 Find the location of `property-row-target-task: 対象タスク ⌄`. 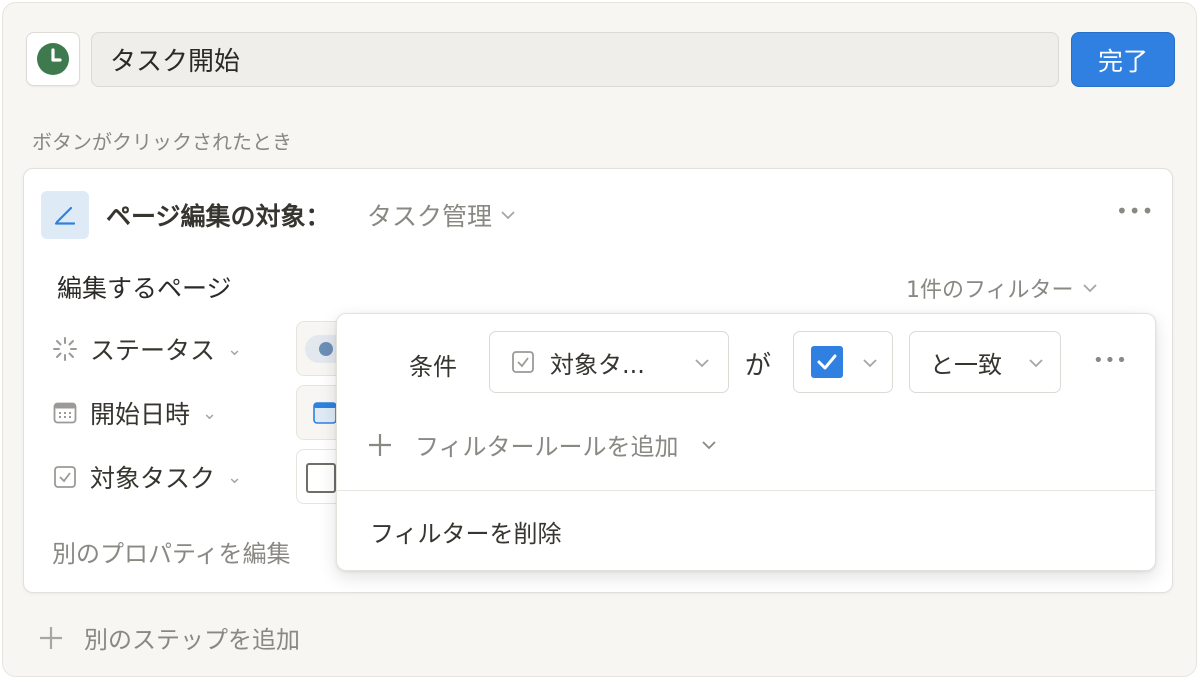

property-row-target-task: 対象タスク ⌄ is located at coordinates (147, 477).